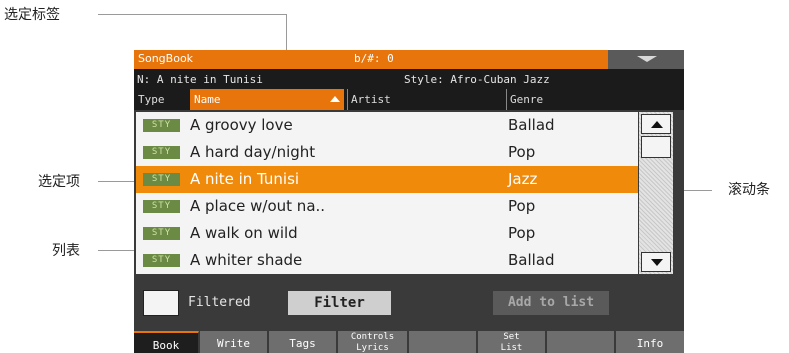  What do you see at coordinates (656, 147) in the screenshot?
I see `scrollbar-thumb` at bounding box center [656, 147].